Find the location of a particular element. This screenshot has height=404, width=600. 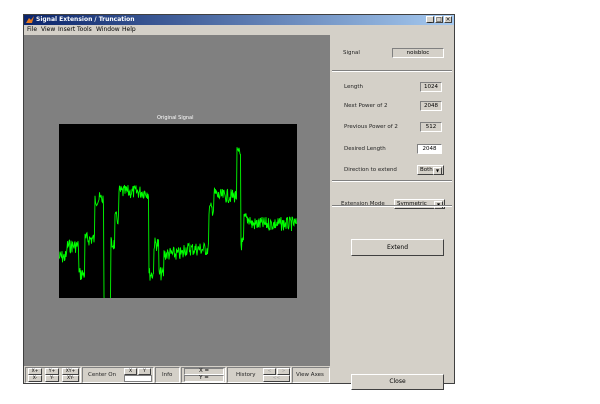

chevron-down-icon: ▼ is located at coordinates (437, 171).